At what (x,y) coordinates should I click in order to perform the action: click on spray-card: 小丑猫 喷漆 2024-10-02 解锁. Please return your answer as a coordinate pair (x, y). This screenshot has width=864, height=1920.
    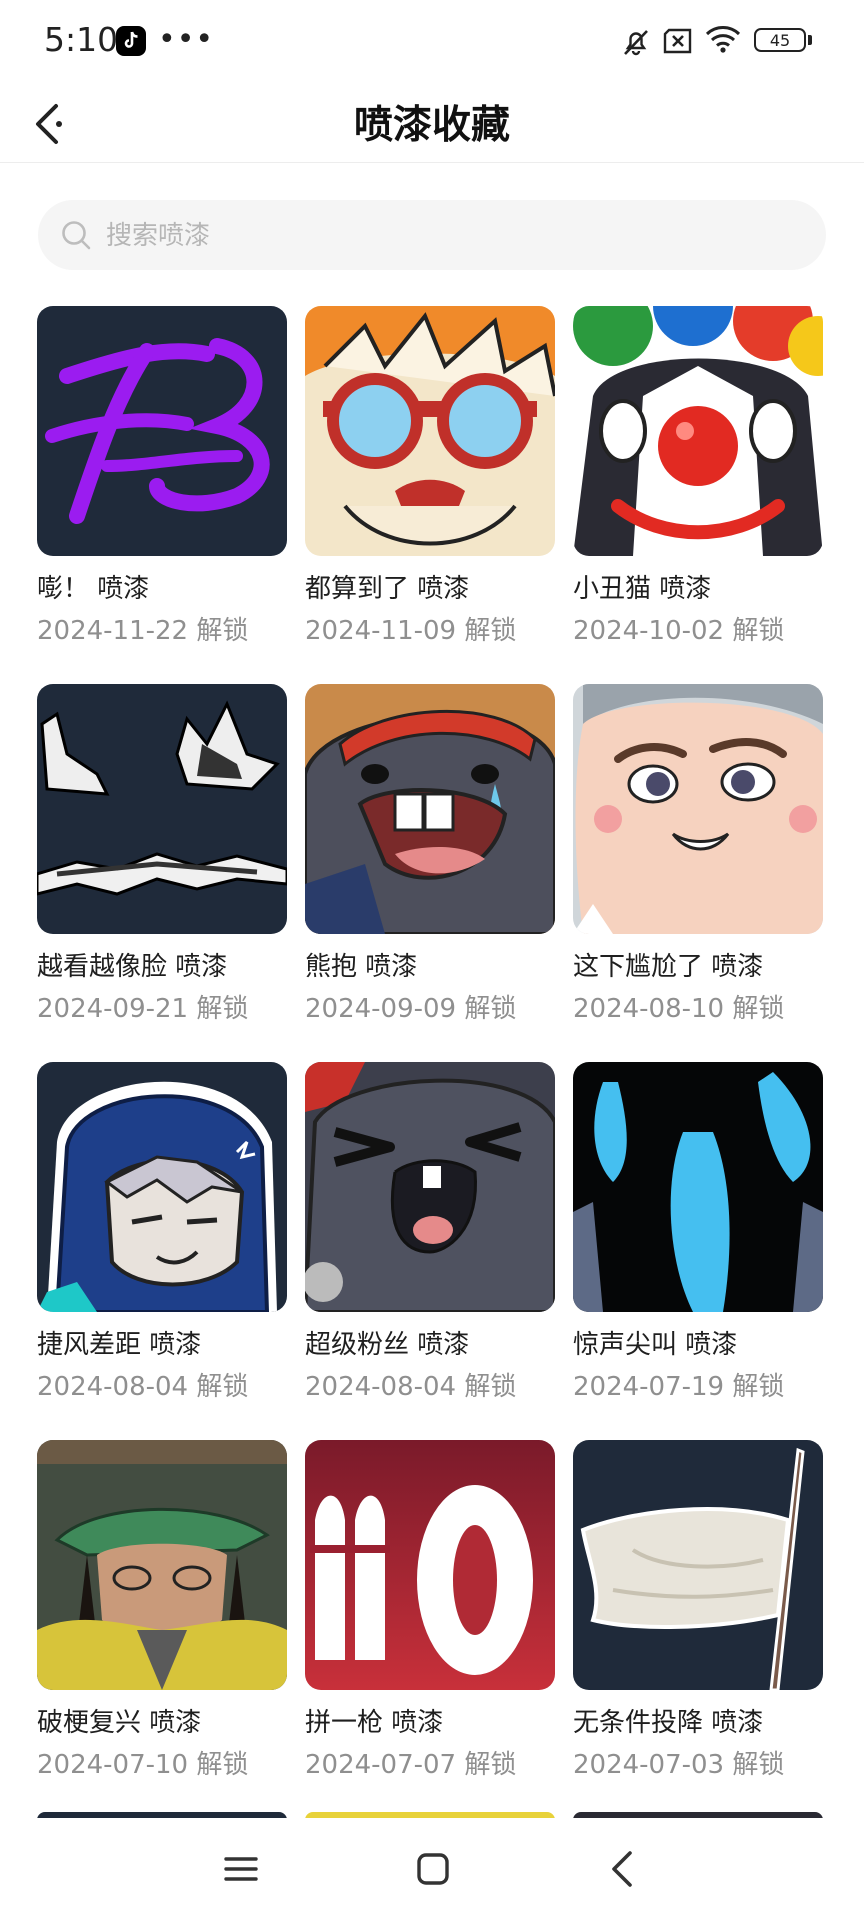
    Looking at the image, I should click on (698, 476).